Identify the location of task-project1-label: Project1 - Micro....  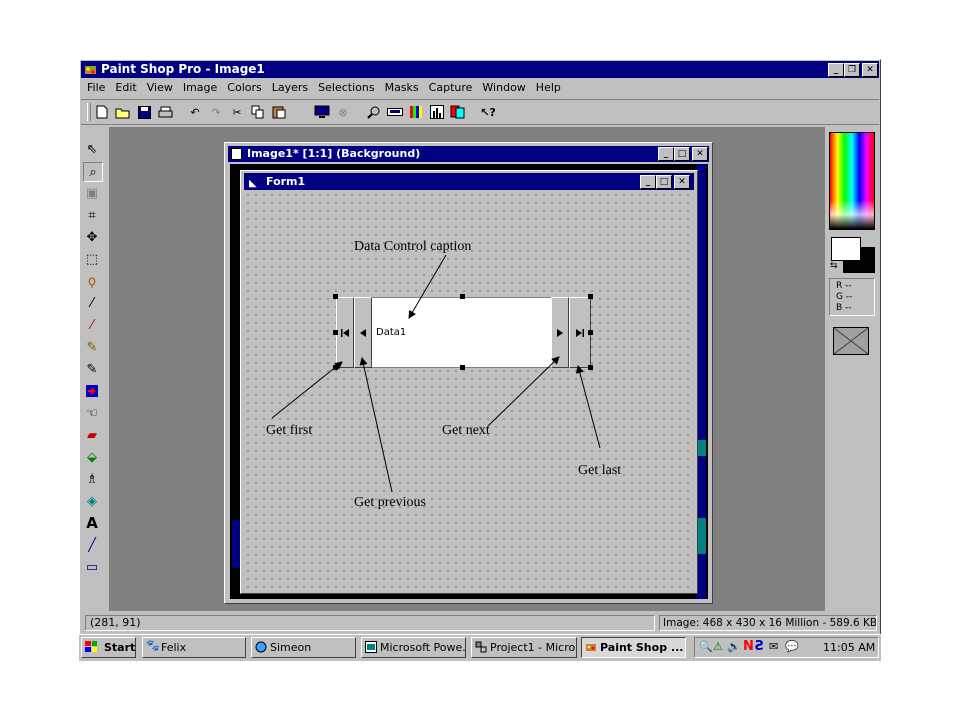
(533, 647).